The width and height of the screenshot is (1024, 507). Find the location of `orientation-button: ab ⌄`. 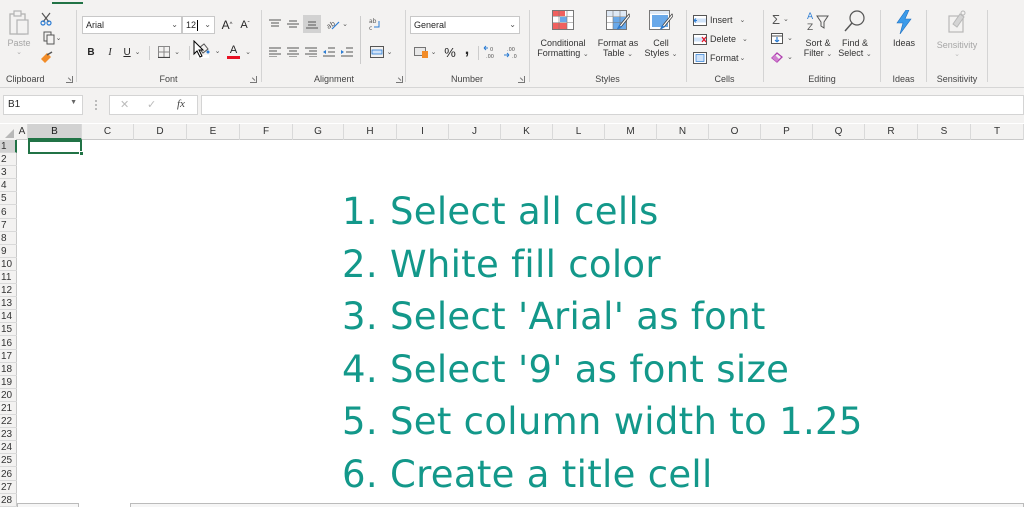

orientation-button: ab ⌄ is located at coordinates (337, 24).